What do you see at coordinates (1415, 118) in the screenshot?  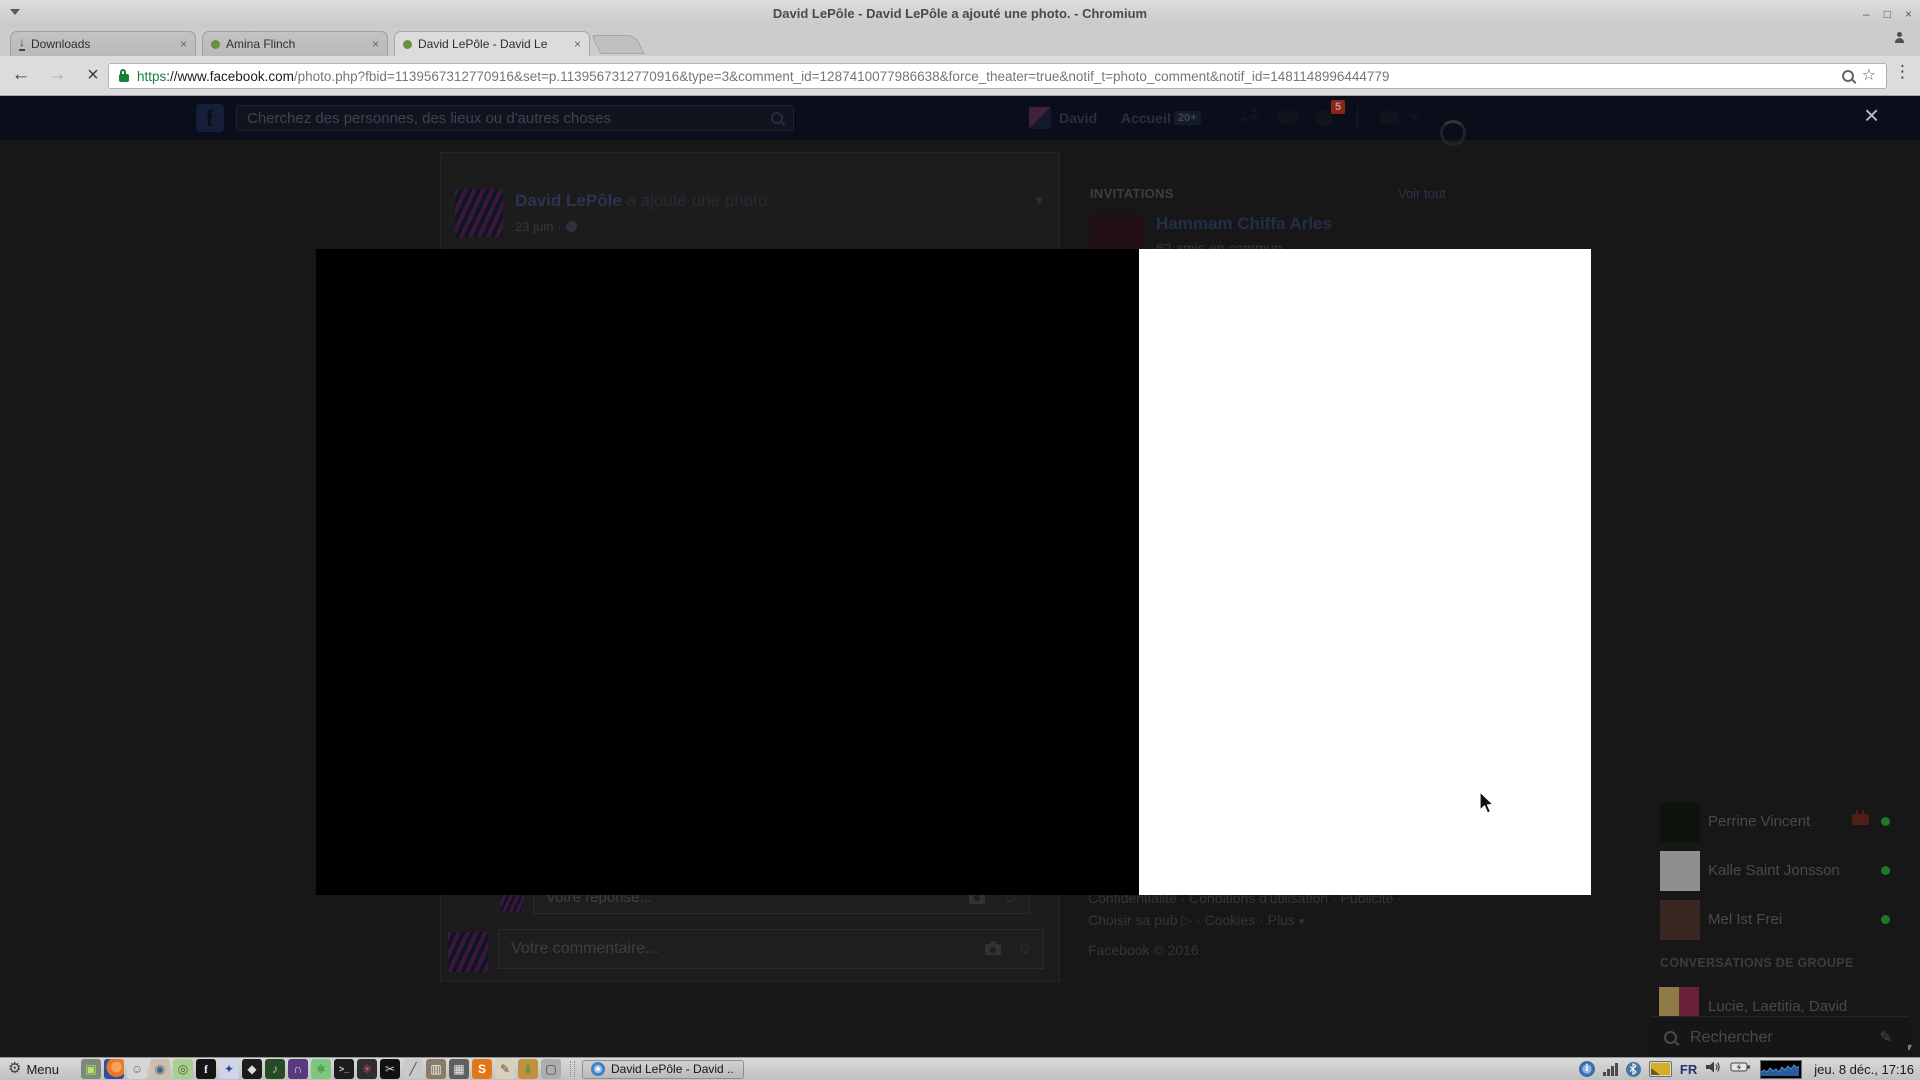 I see `account-menu-icon` at bounding box center [1415, 118].